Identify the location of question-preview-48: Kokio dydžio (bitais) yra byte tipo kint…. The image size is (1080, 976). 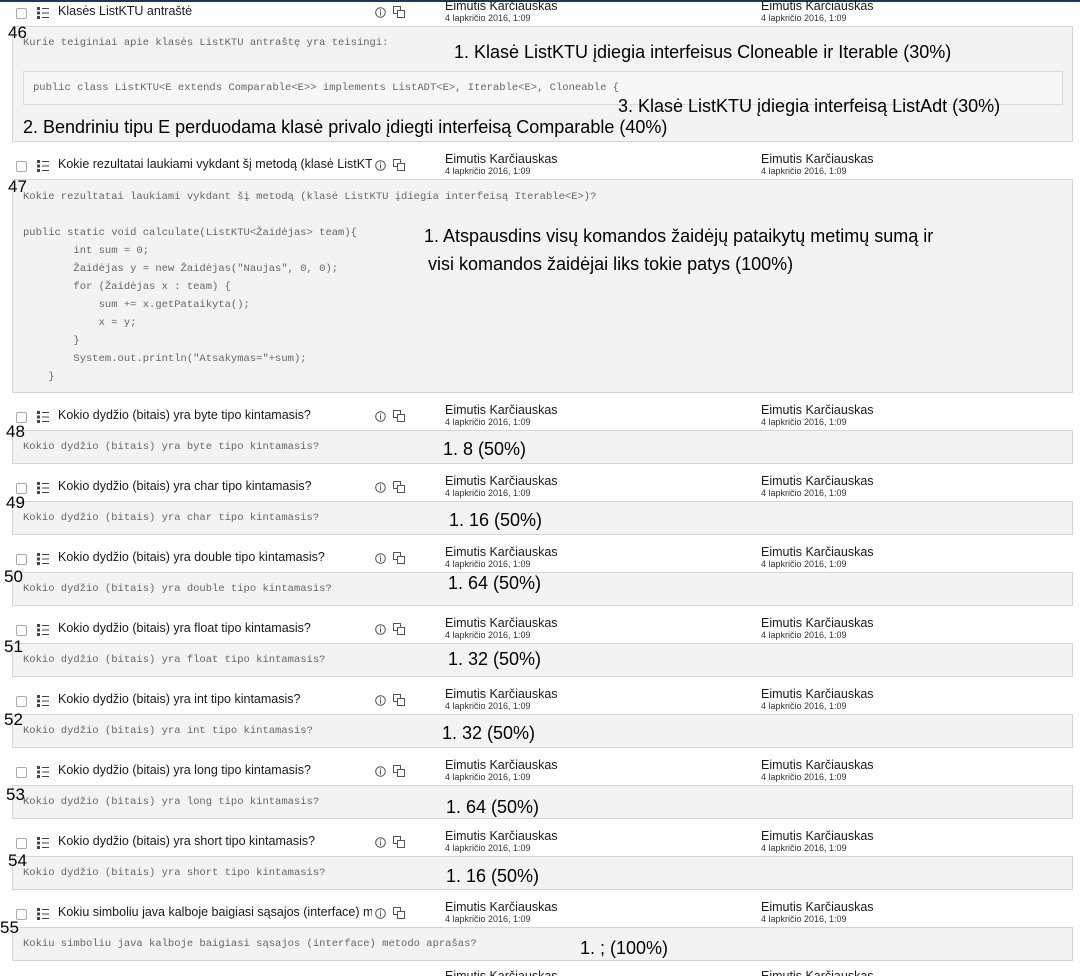
(542, 447).